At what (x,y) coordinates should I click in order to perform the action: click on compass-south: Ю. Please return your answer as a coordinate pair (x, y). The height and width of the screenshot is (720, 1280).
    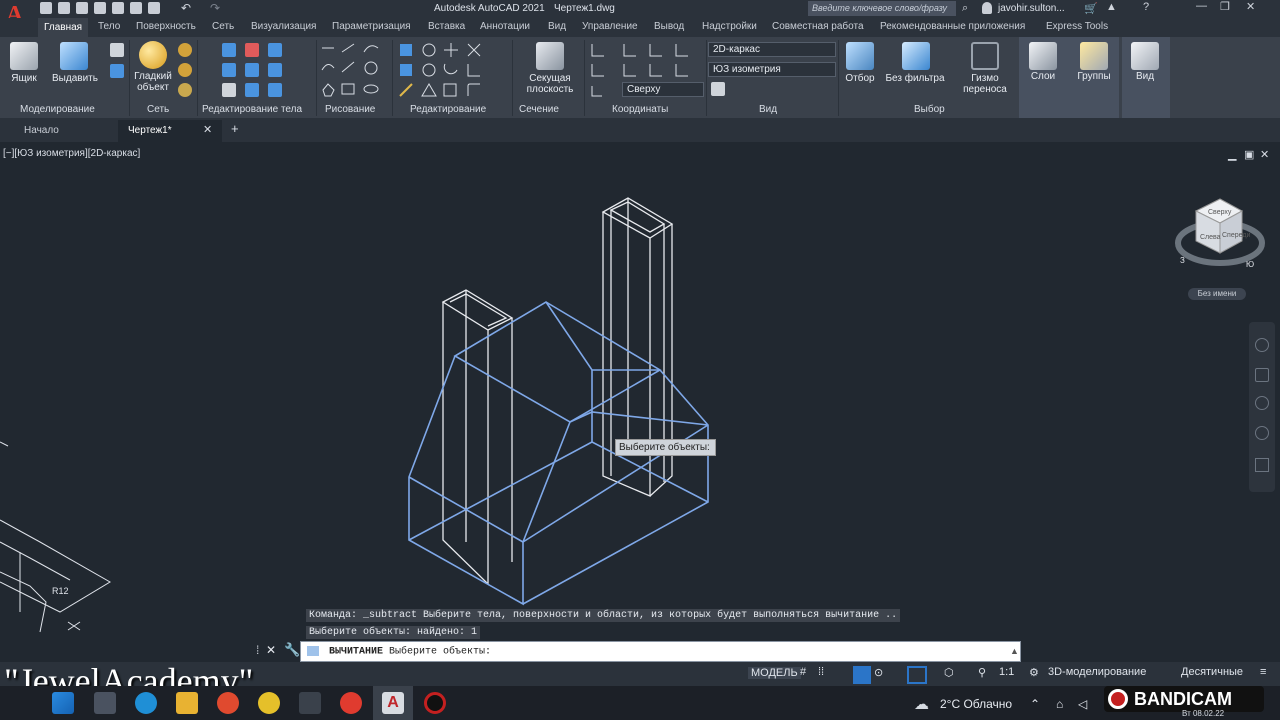
    Looking at the image, I should click on (1250, 264).